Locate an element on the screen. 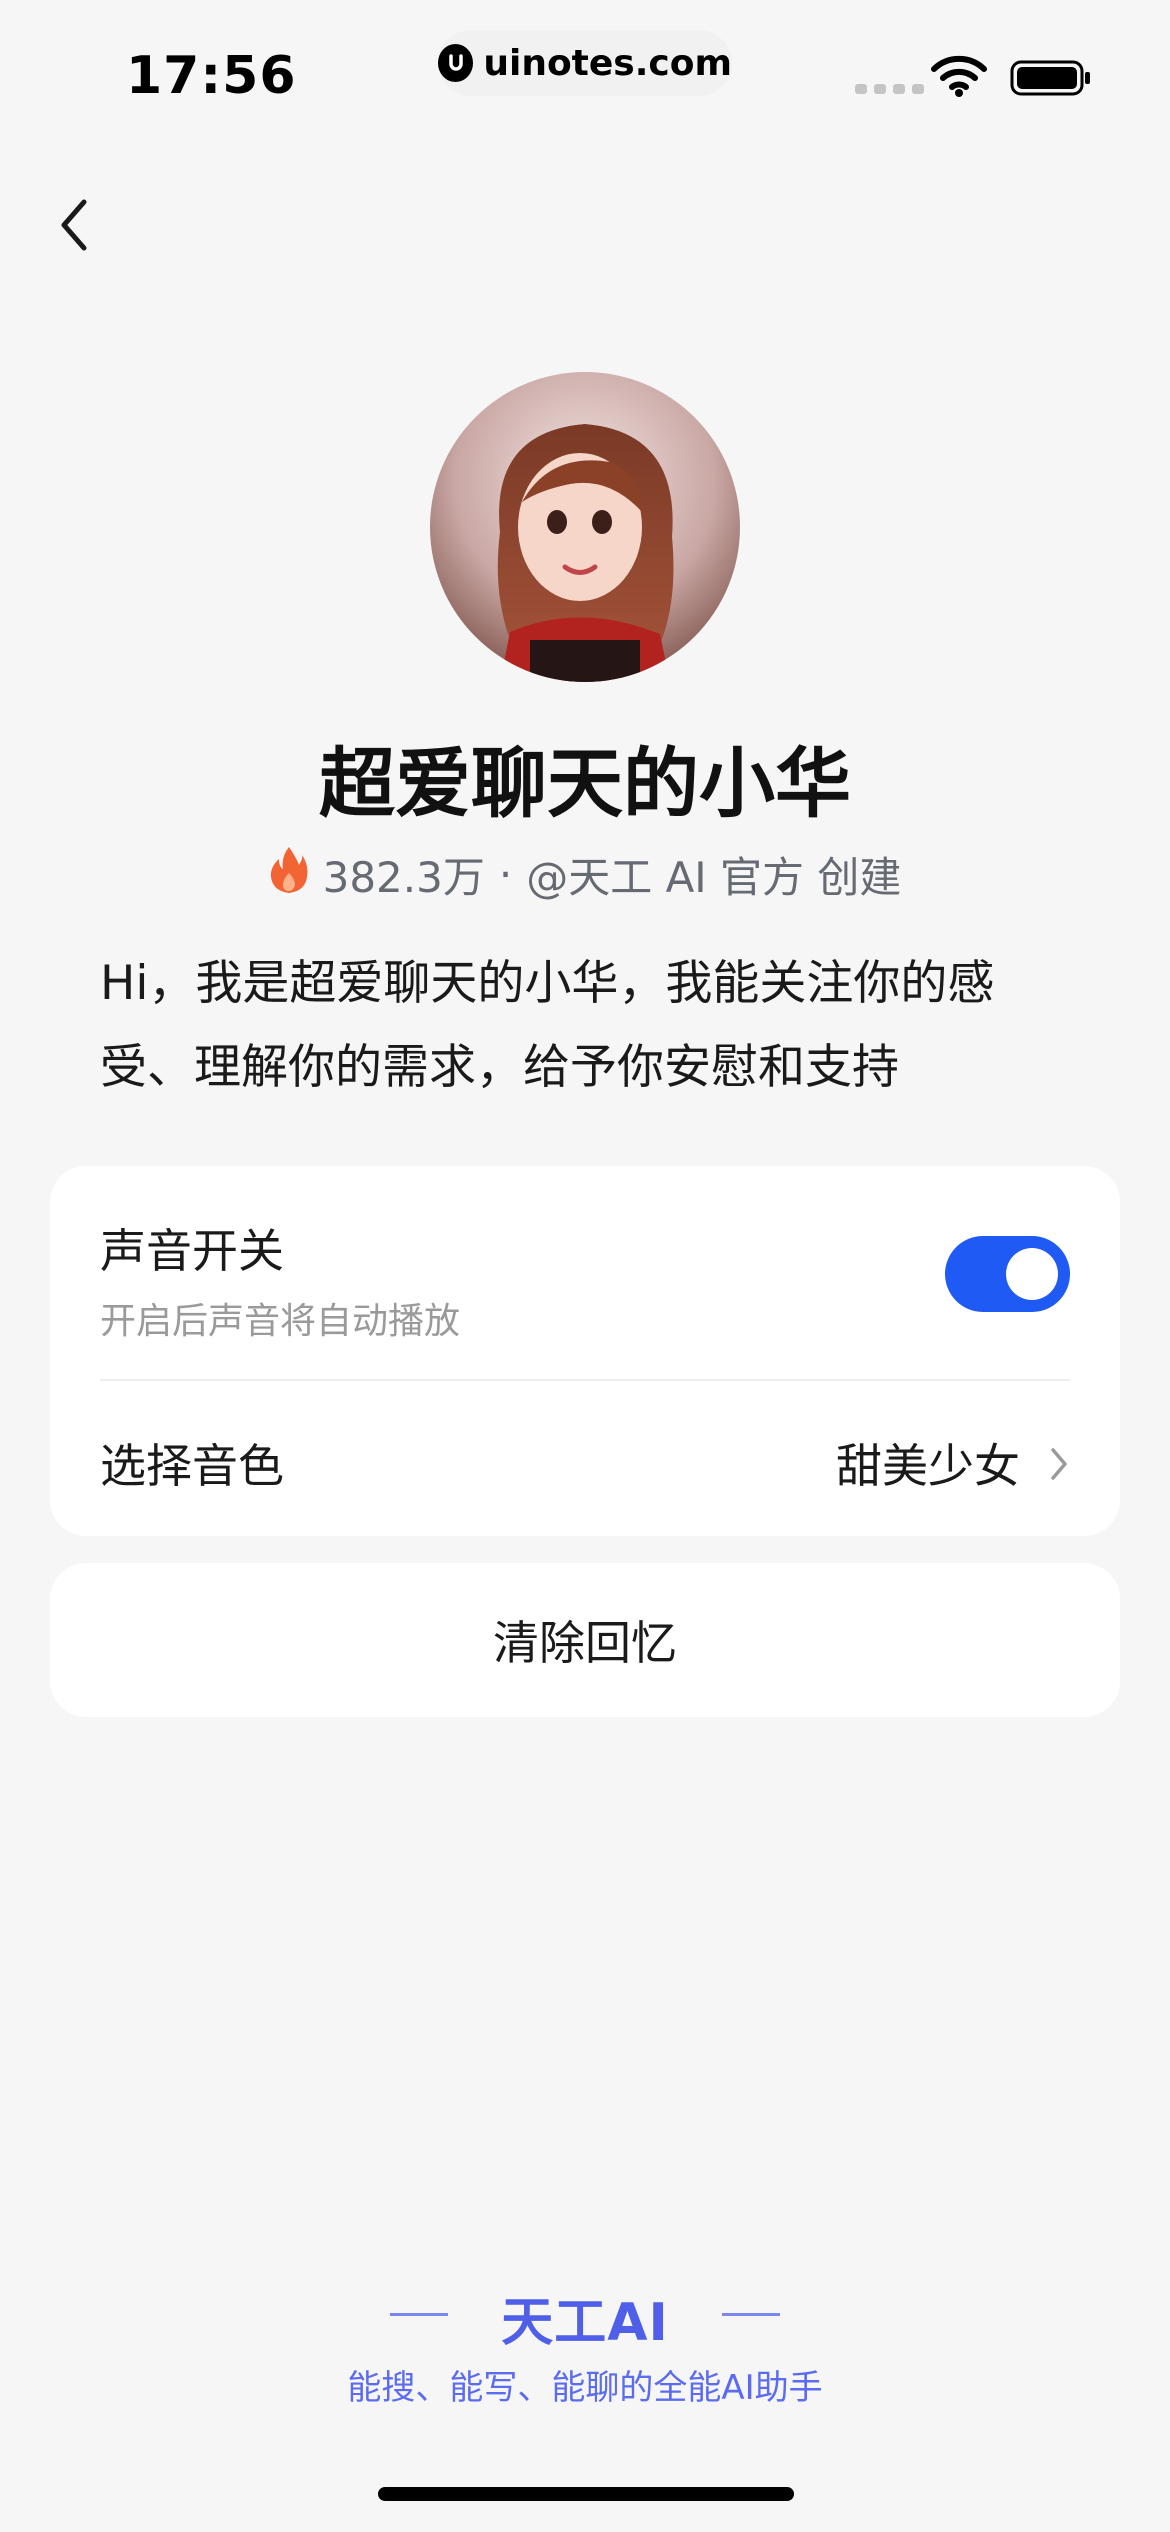 This screenshot has height=2532, width=1170. profile-meta: 382.3万 · @天工 AI 官方 创建 is located at coordinates (585, 874).